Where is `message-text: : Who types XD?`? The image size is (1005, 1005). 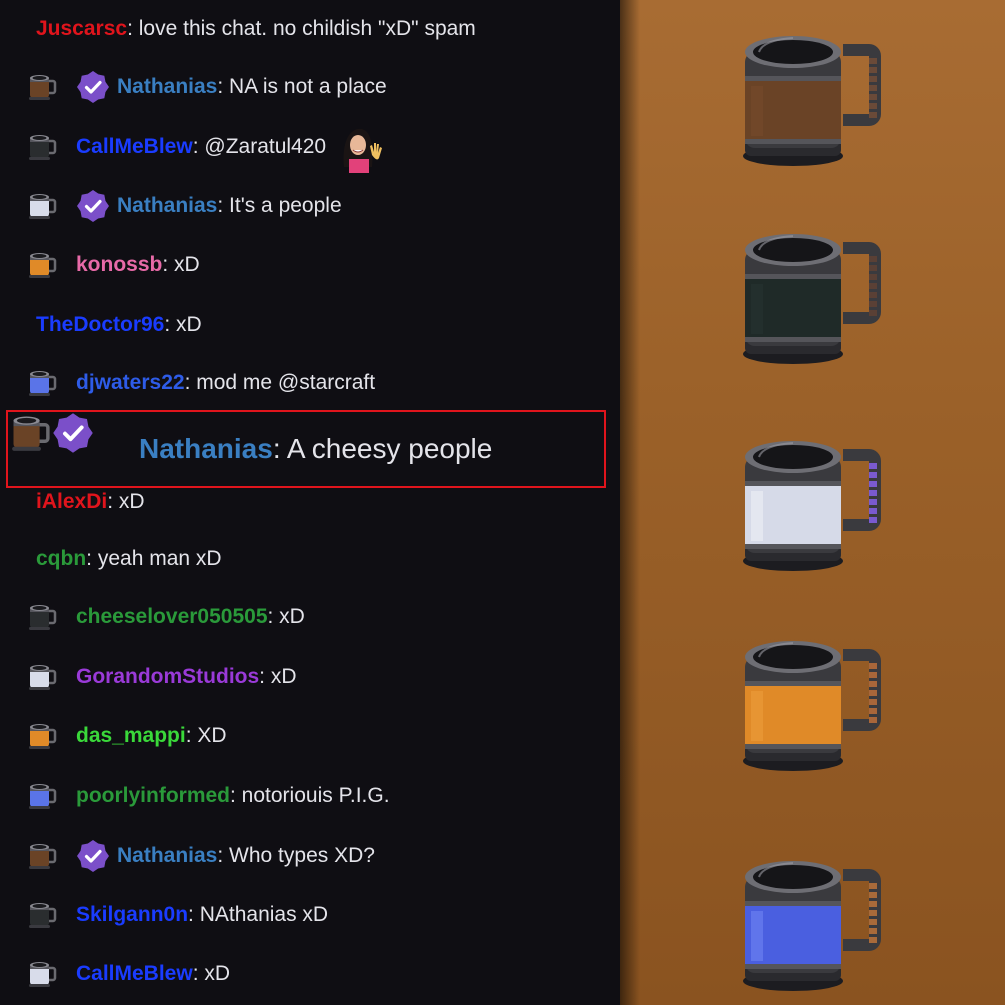
message-text: : Who types XD? is located at coordinates (296, 855).